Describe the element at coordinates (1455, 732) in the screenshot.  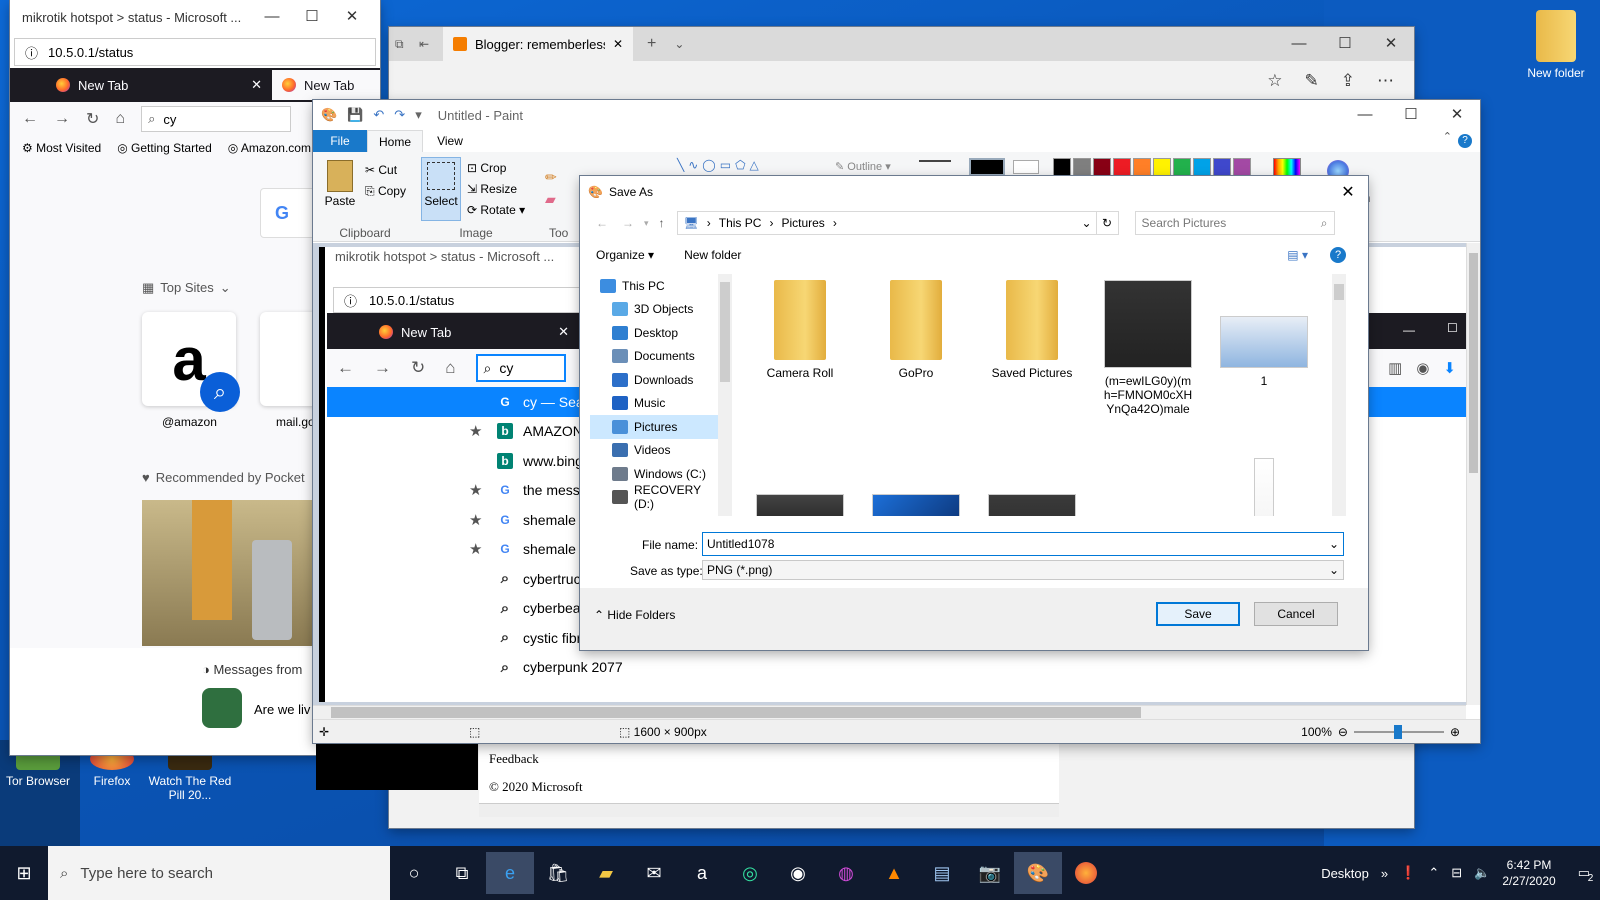
I see `zoom-in-button: ⊕` at that location.